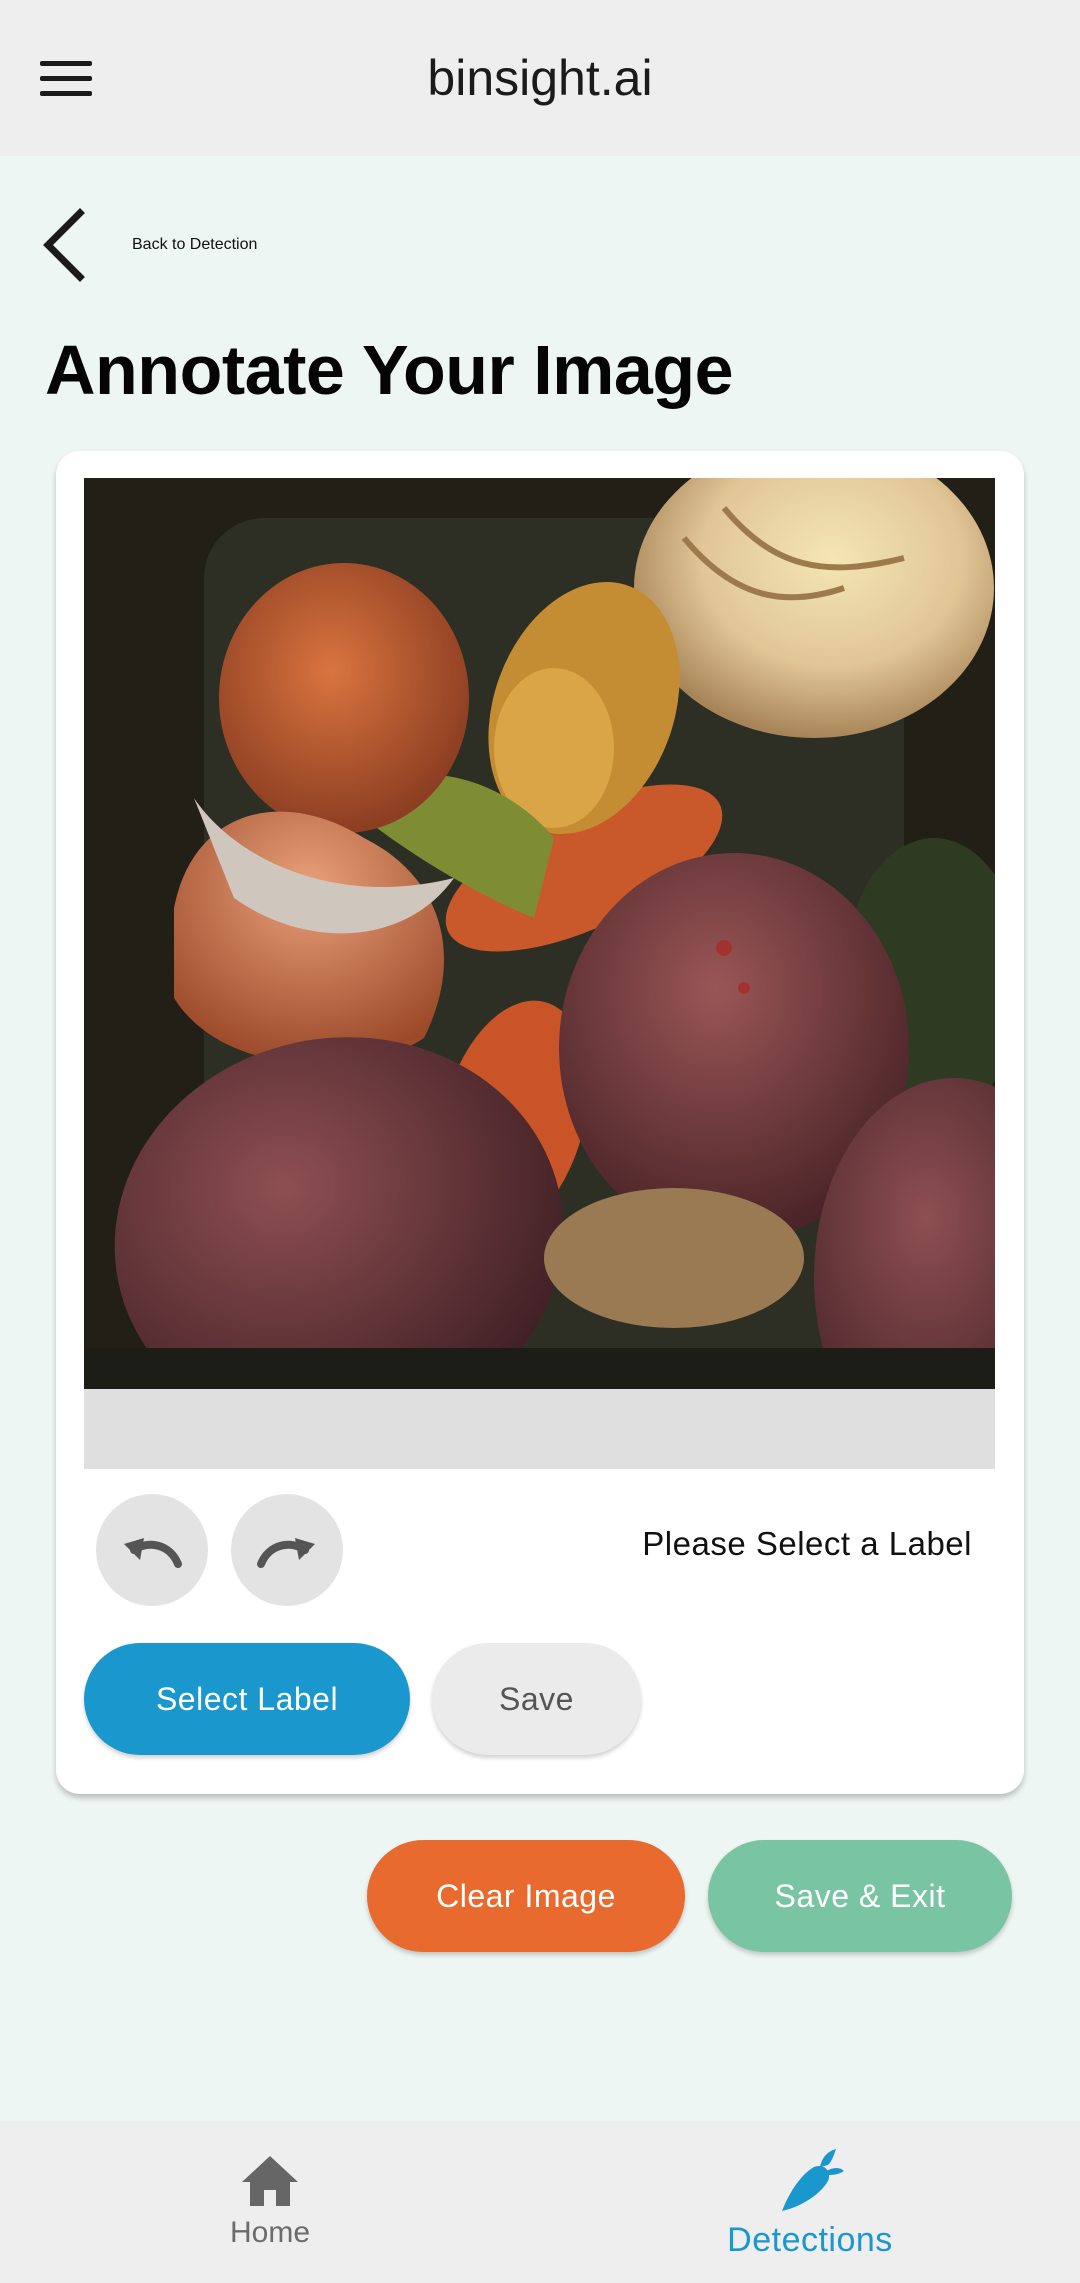 This screenshot has width=1080, height=2283. I want to click on canvas-footer-strip, so click(539, 1429).